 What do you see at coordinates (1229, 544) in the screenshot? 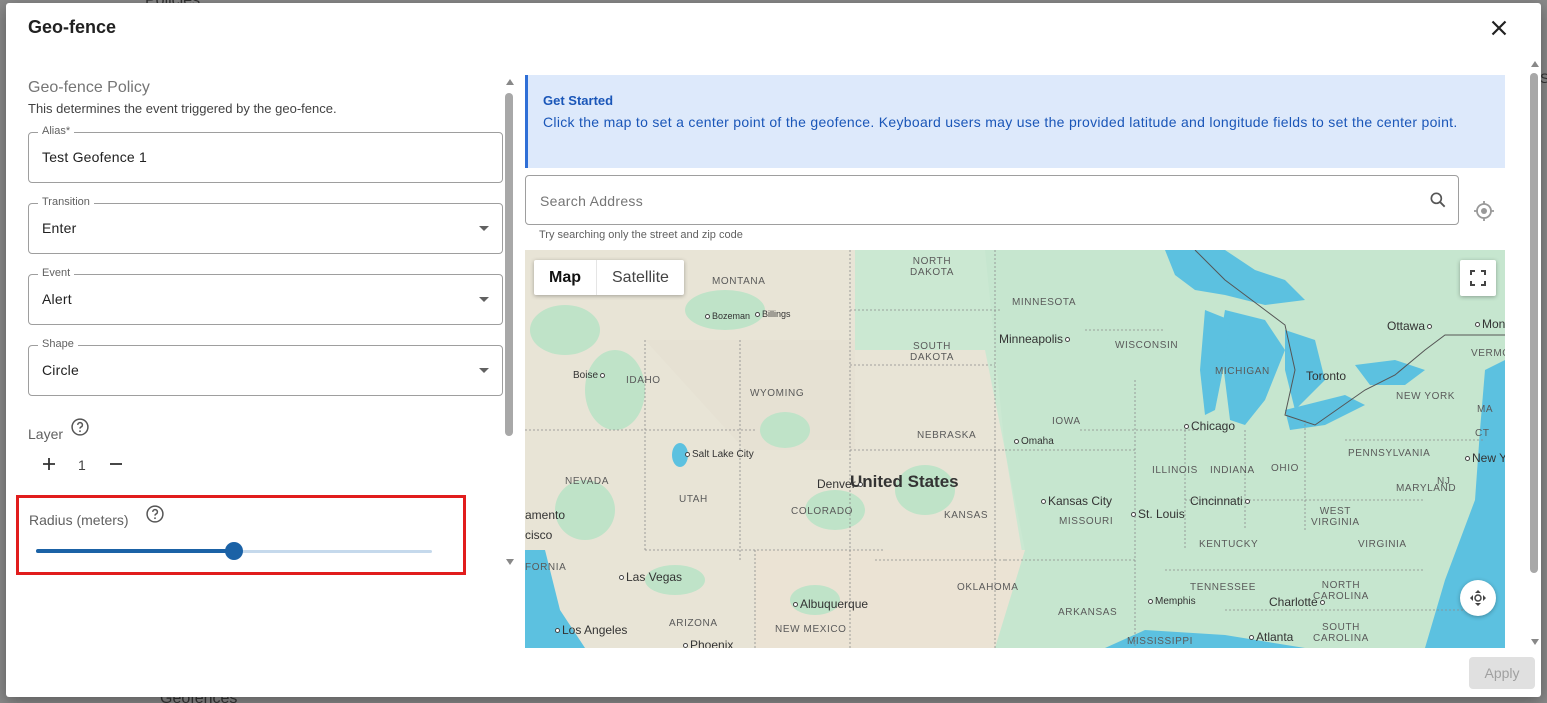
I see `map-state-label: KENTUCKY` at bounding box center [1229, 544].